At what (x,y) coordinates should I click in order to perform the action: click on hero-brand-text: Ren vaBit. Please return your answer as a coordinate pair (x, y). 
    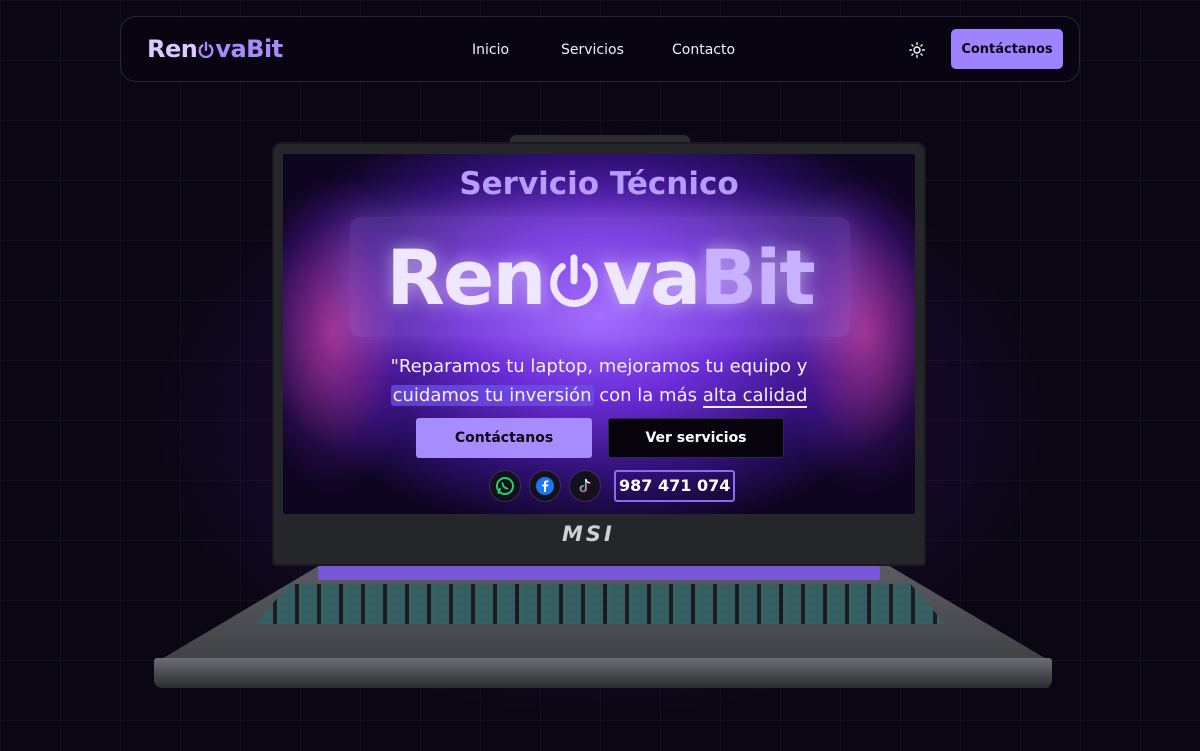
    Looking at the image, I should click on (600, 277).